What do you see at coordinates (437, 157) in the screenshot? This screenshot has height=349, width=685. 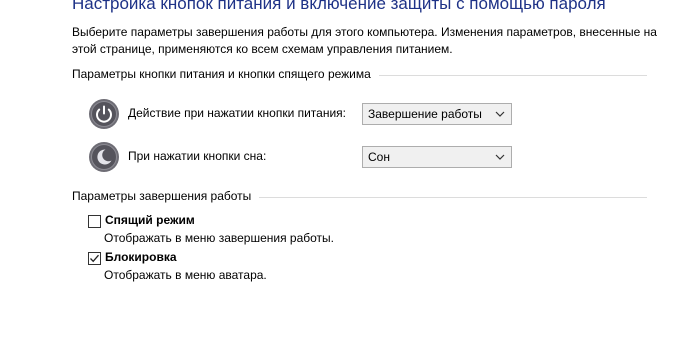 I see `sleep-button-action-select: Сон` at bounding box center [437, 157].